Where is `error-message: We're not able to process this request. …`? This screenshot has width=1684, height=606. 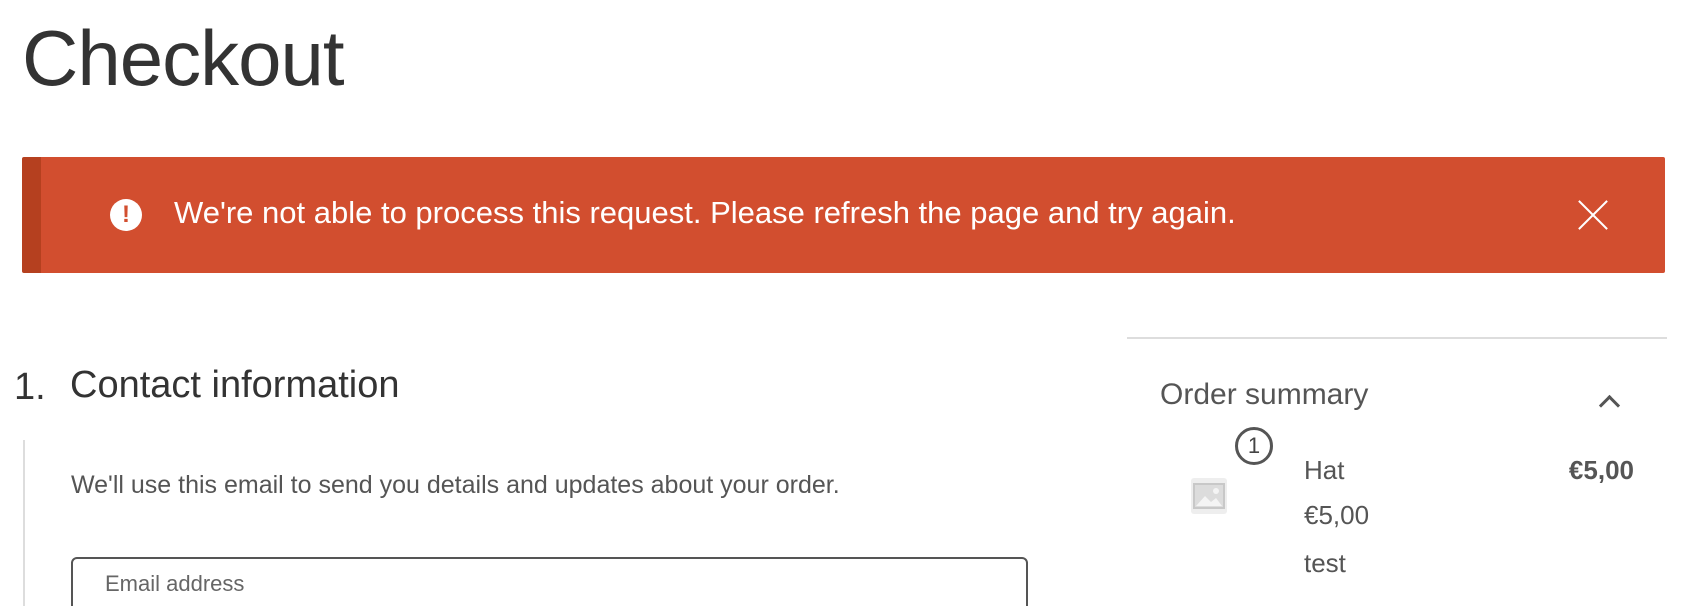 error-message: We're not able to process this request. … is located at coordinates (705, 212).